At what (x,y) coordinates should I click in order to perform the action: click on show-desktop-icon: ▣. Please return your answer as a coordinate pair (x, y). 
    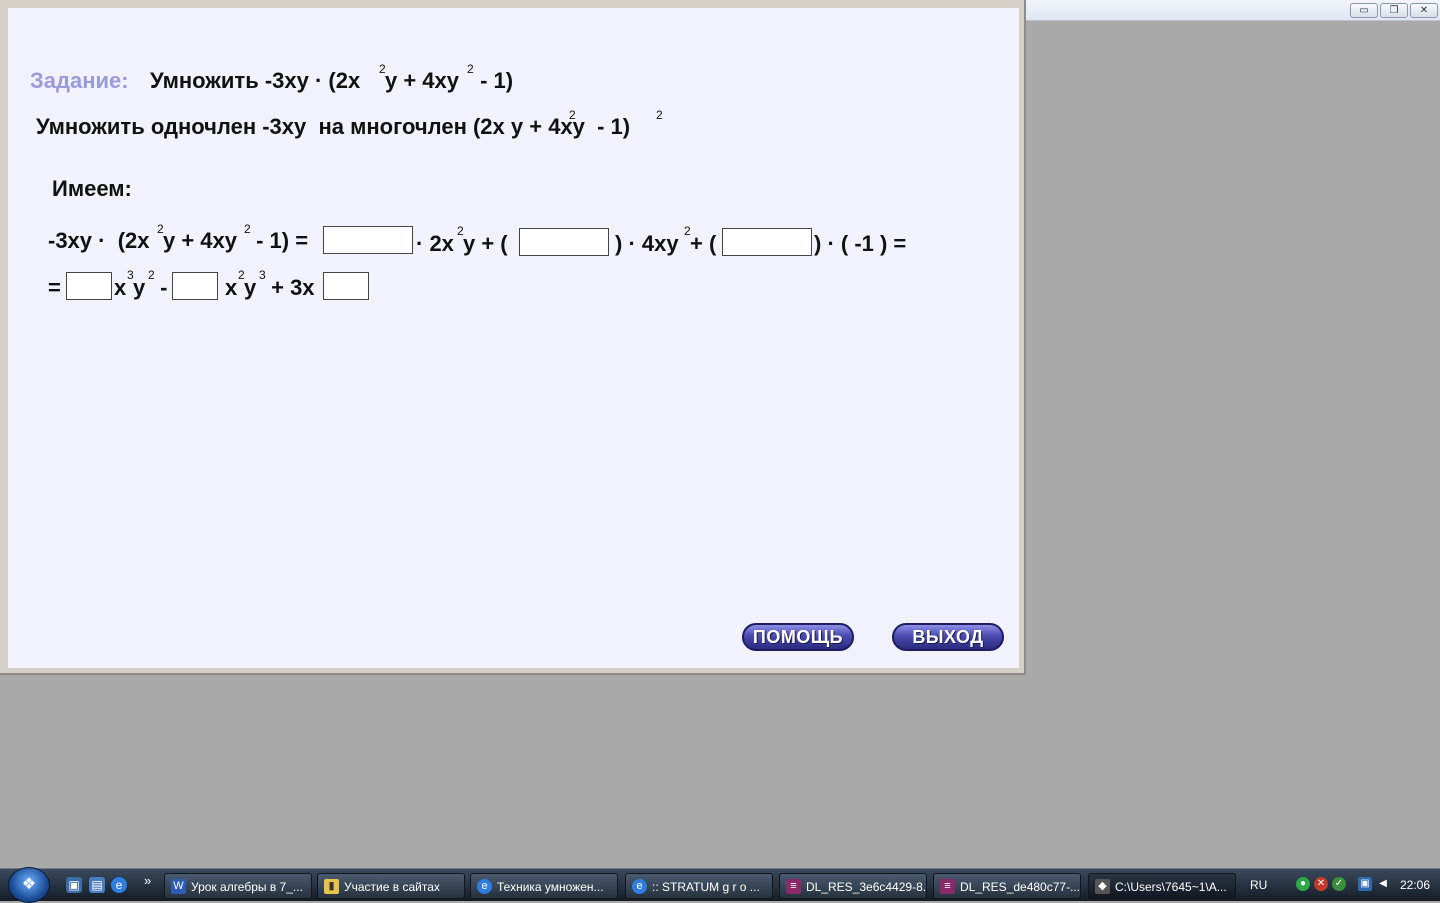
    Looking at the image, I should click on (74, 885).